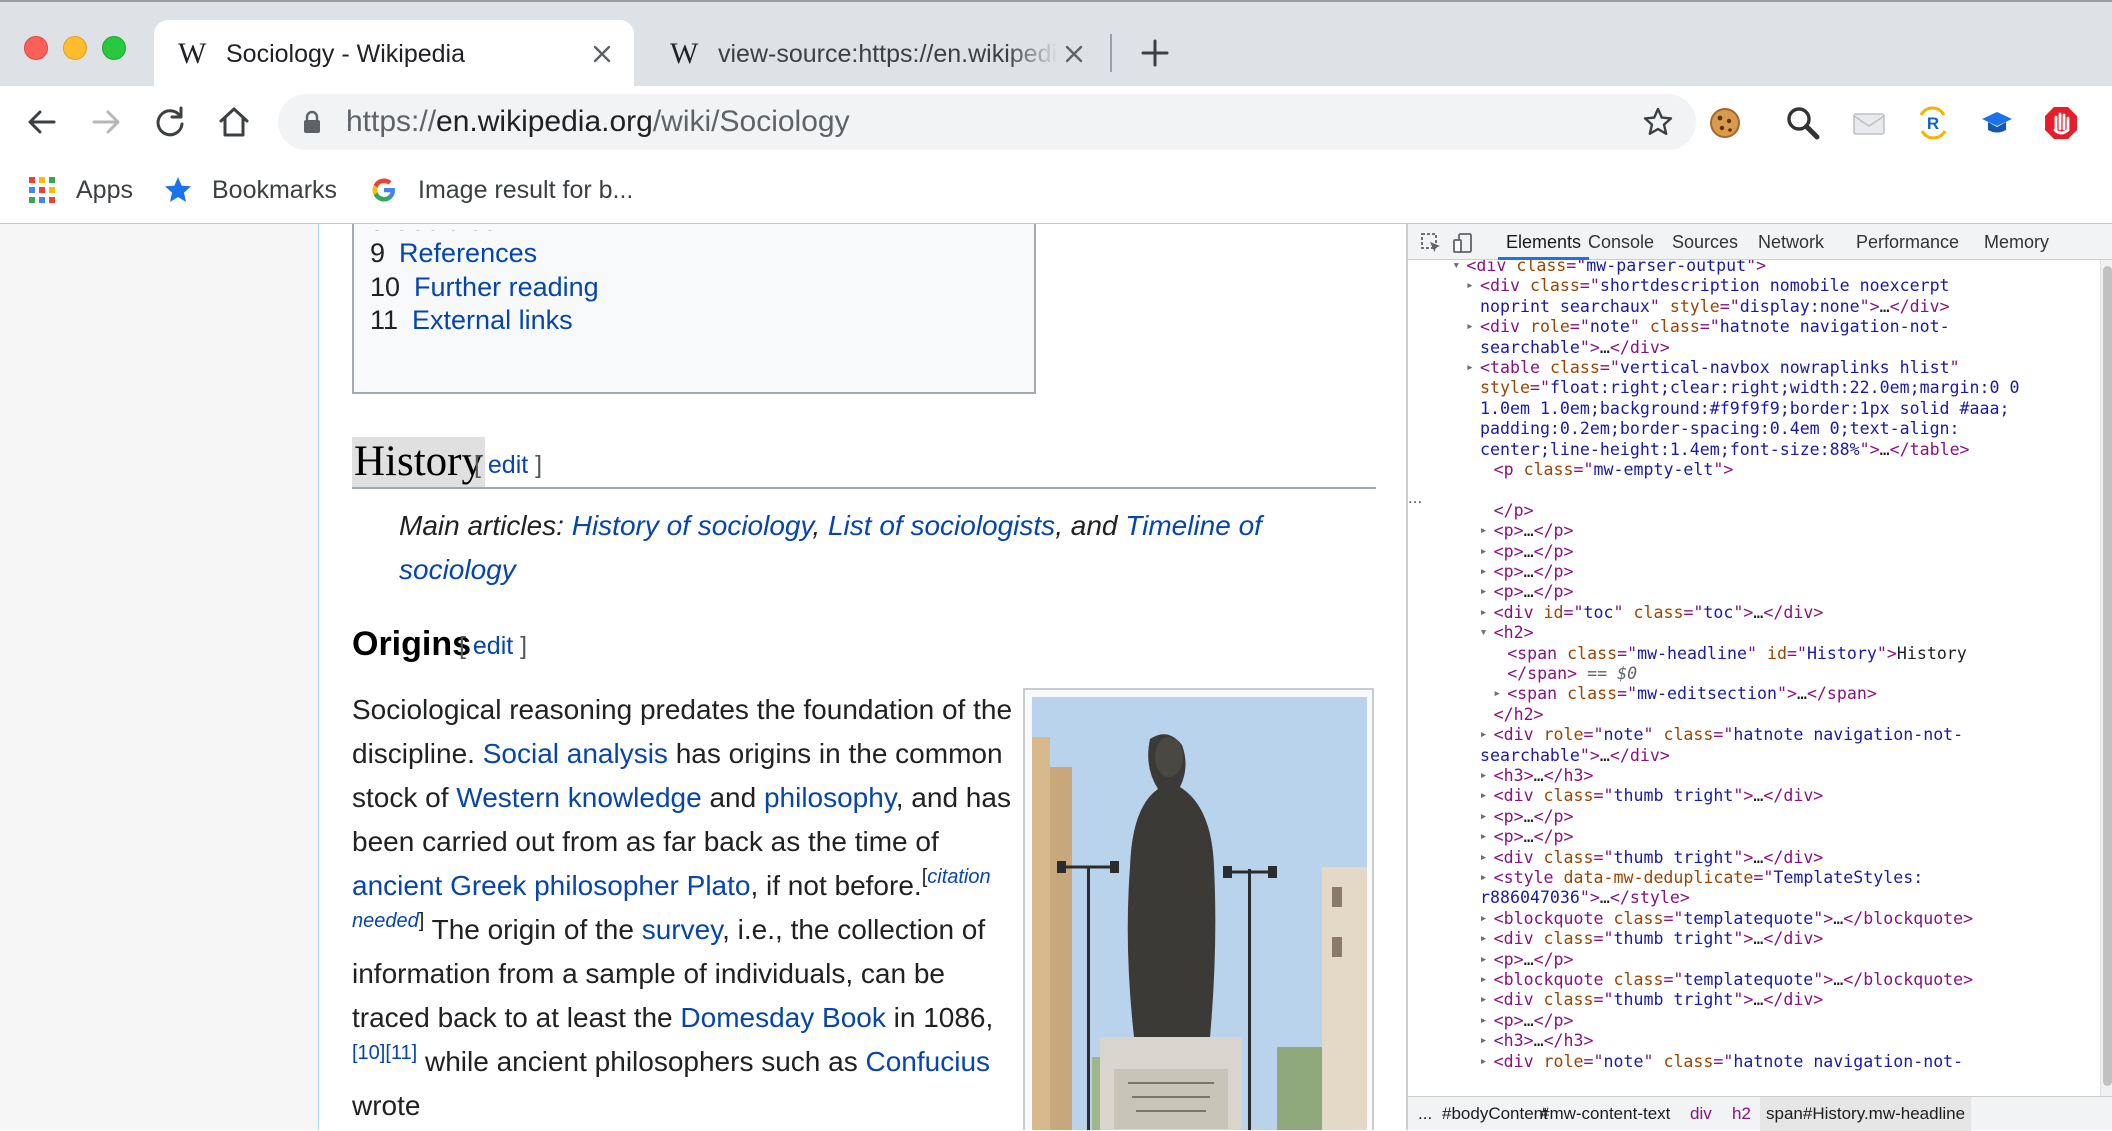 The width and height of the screenshot is (2112, 1131). What do you see at coordinates (782, 1017) in the screenshot?
I see `paragraph-link: Domesday Book` at bounding box center [782, 1017].